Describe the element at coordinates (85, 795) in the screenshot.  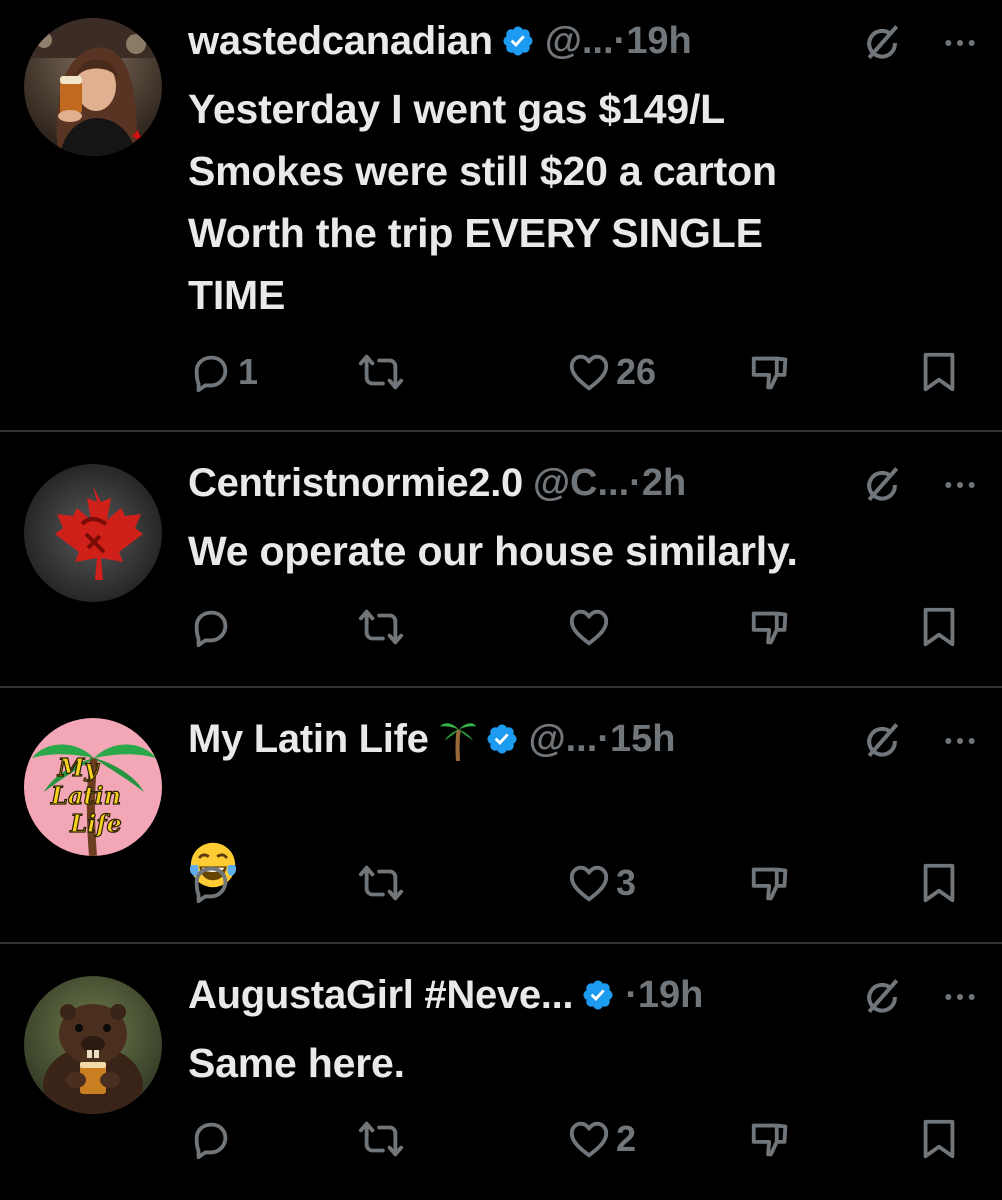
I see `avatar-text-latin: Latin` at that location.